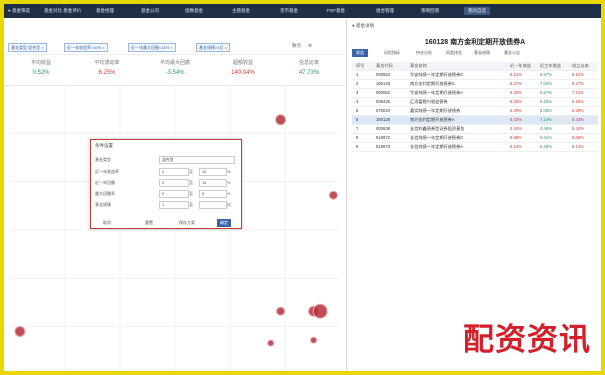 The width and height of the screenshot is (605, 375). What do you see at coordinates (475, 42) in the screenshot?
I see `fund-title: 160128 南方金利定期开放债券A` at bounding box center [475, 42].